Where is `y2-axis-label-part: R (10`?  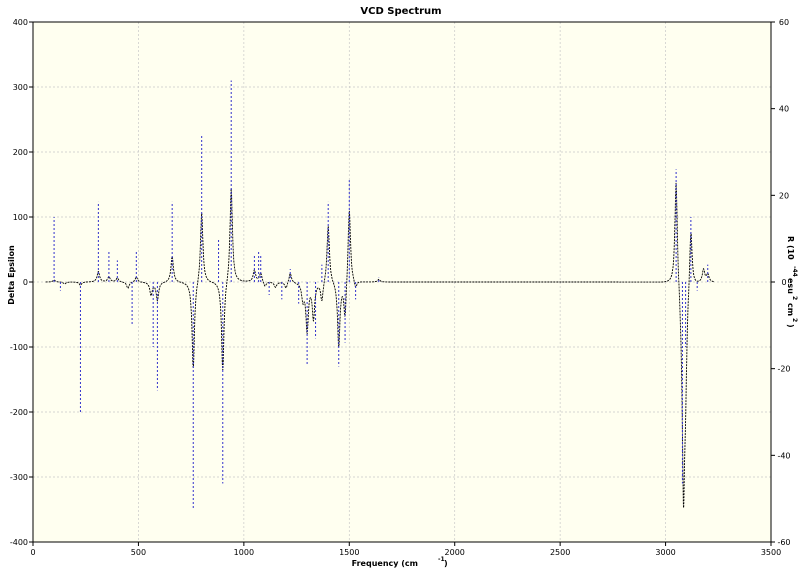 y2-axis-label-part: R (10 is located at coordinates (790, 248).